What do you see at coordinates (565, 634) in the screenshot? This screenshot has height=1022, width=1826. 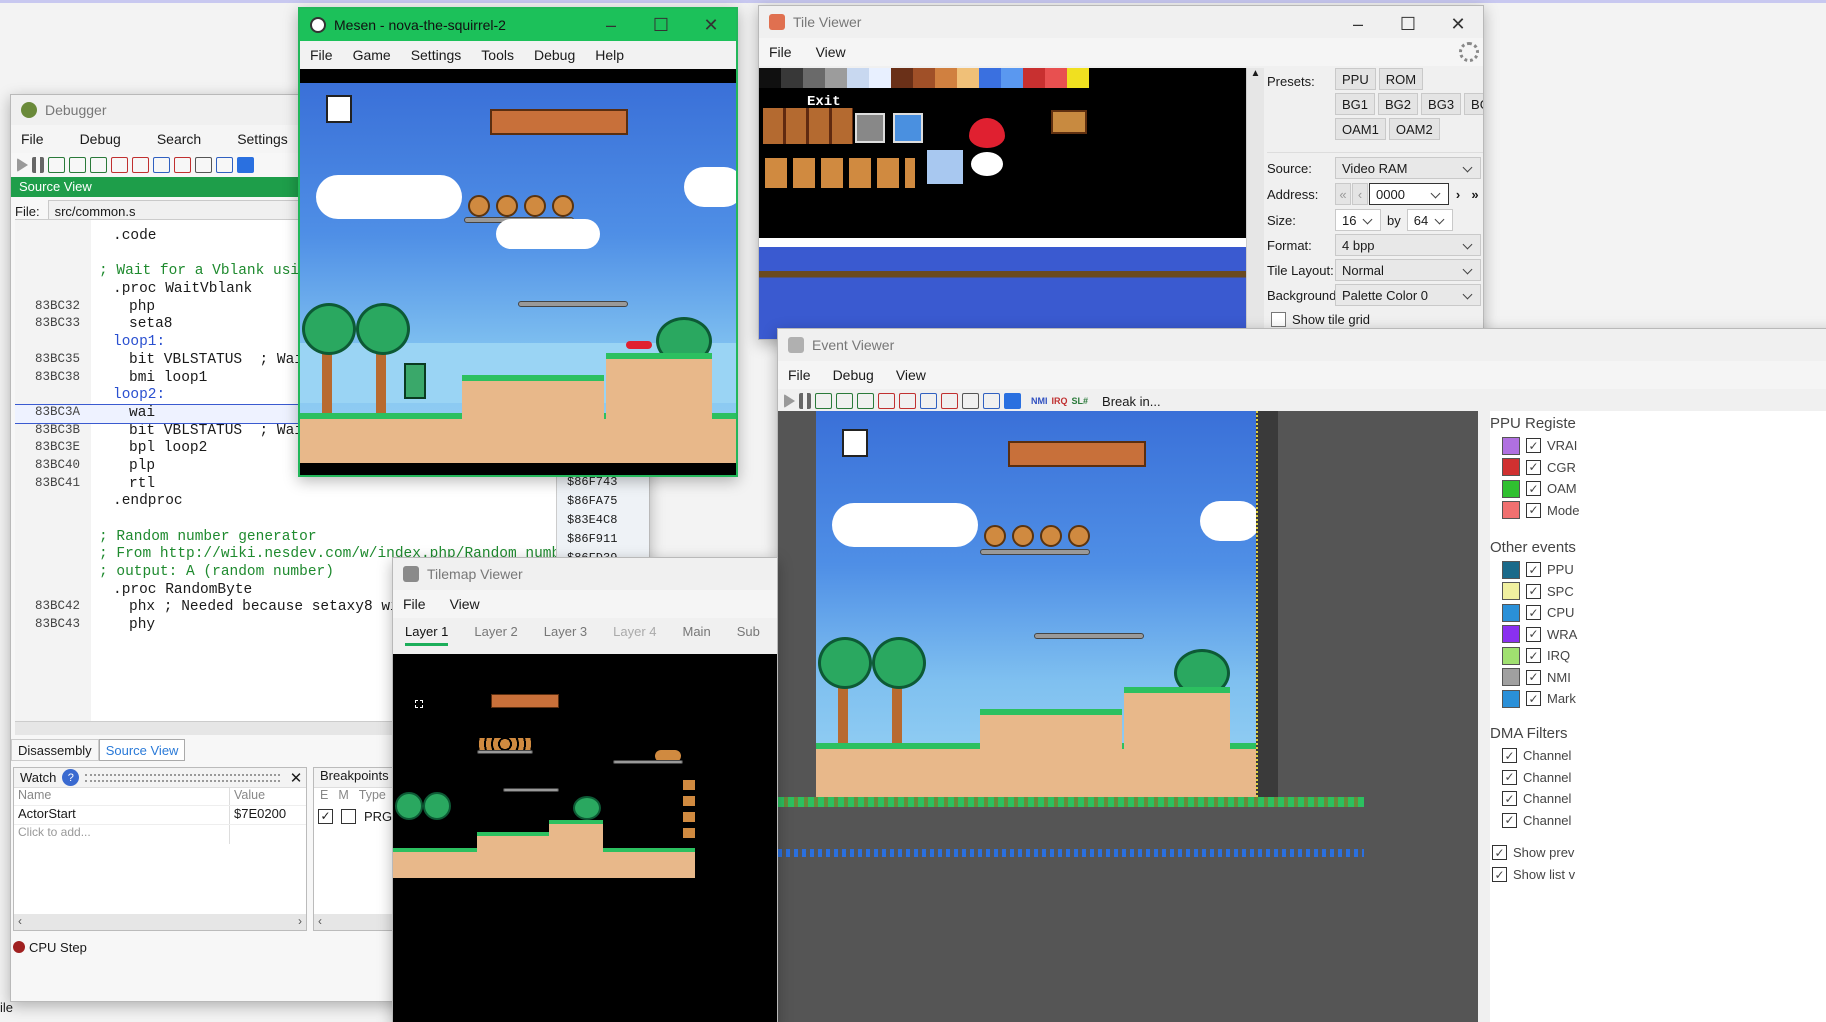 I see `tab-layer-3: Layer 3` at bounding box center [565, 634].